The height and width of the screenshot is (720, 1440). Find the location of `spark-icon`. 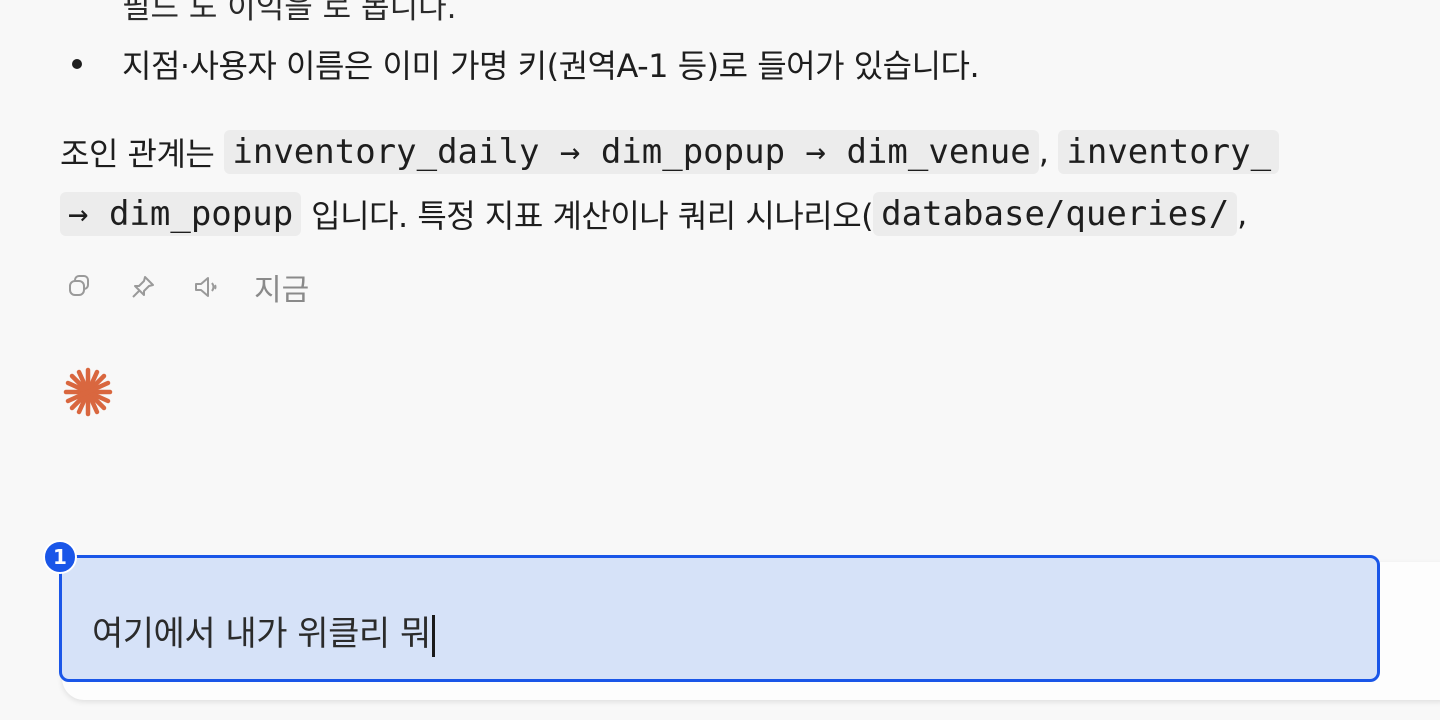

spark-icon is located at coordinates (88, 392).